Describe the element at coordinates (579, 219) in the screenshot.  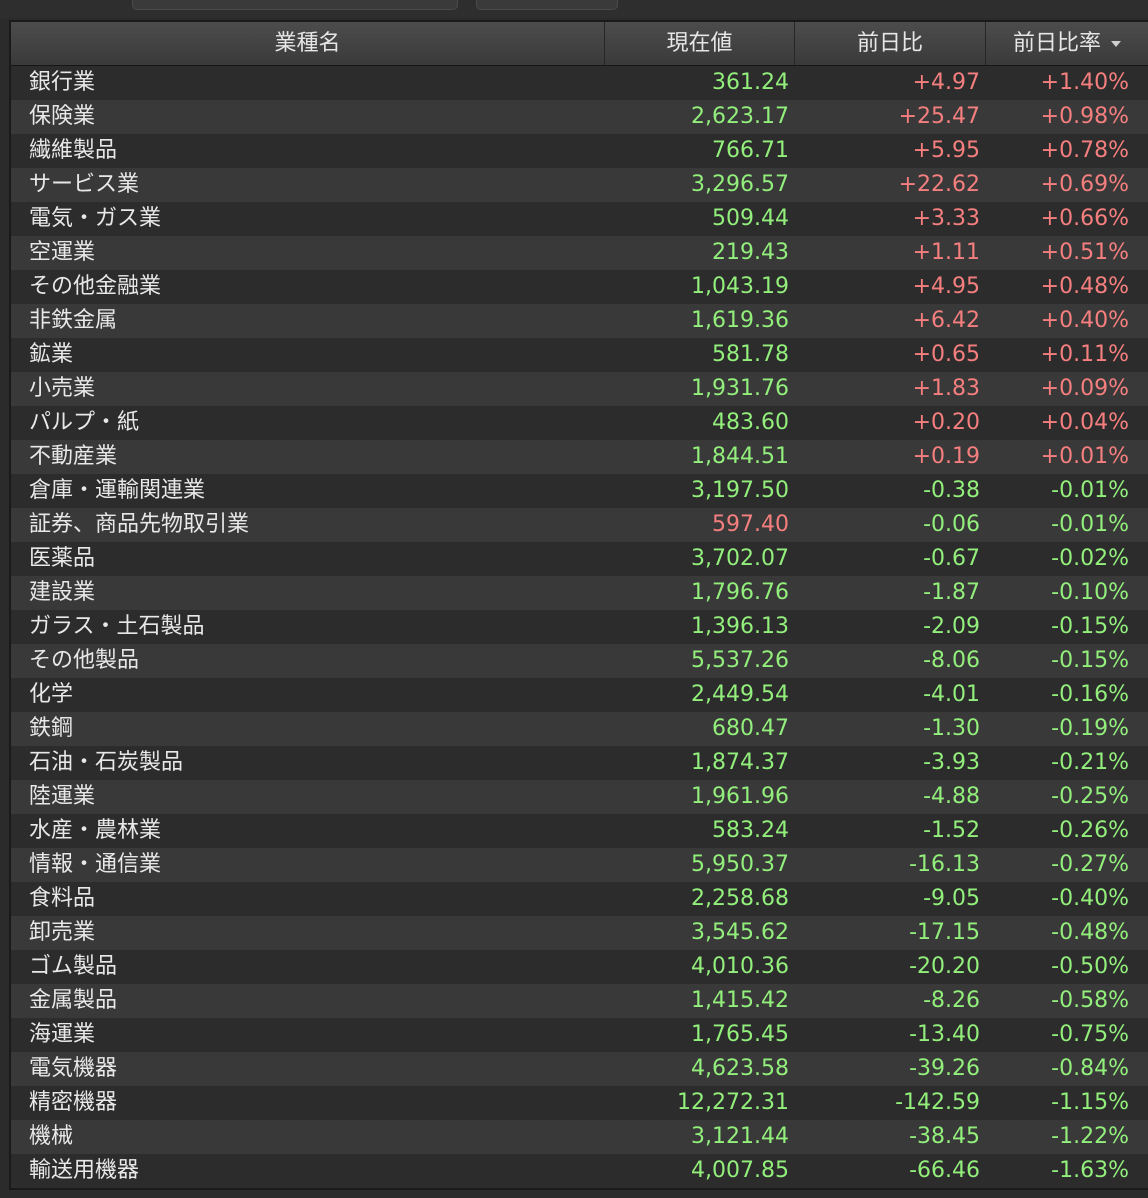
I see `table-row: 電気・ガス業 509.44 +3.33 +0.66%` at that location.